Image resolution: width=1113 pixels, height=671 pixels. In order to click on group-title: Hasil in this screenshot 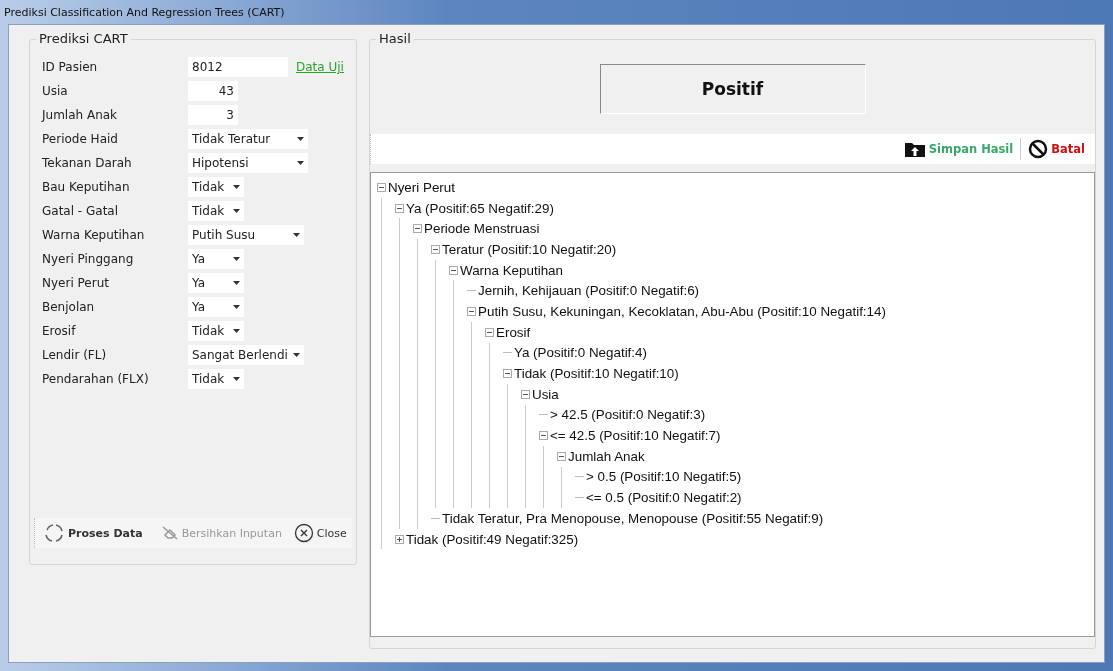, I will do `click(395, 38)`.